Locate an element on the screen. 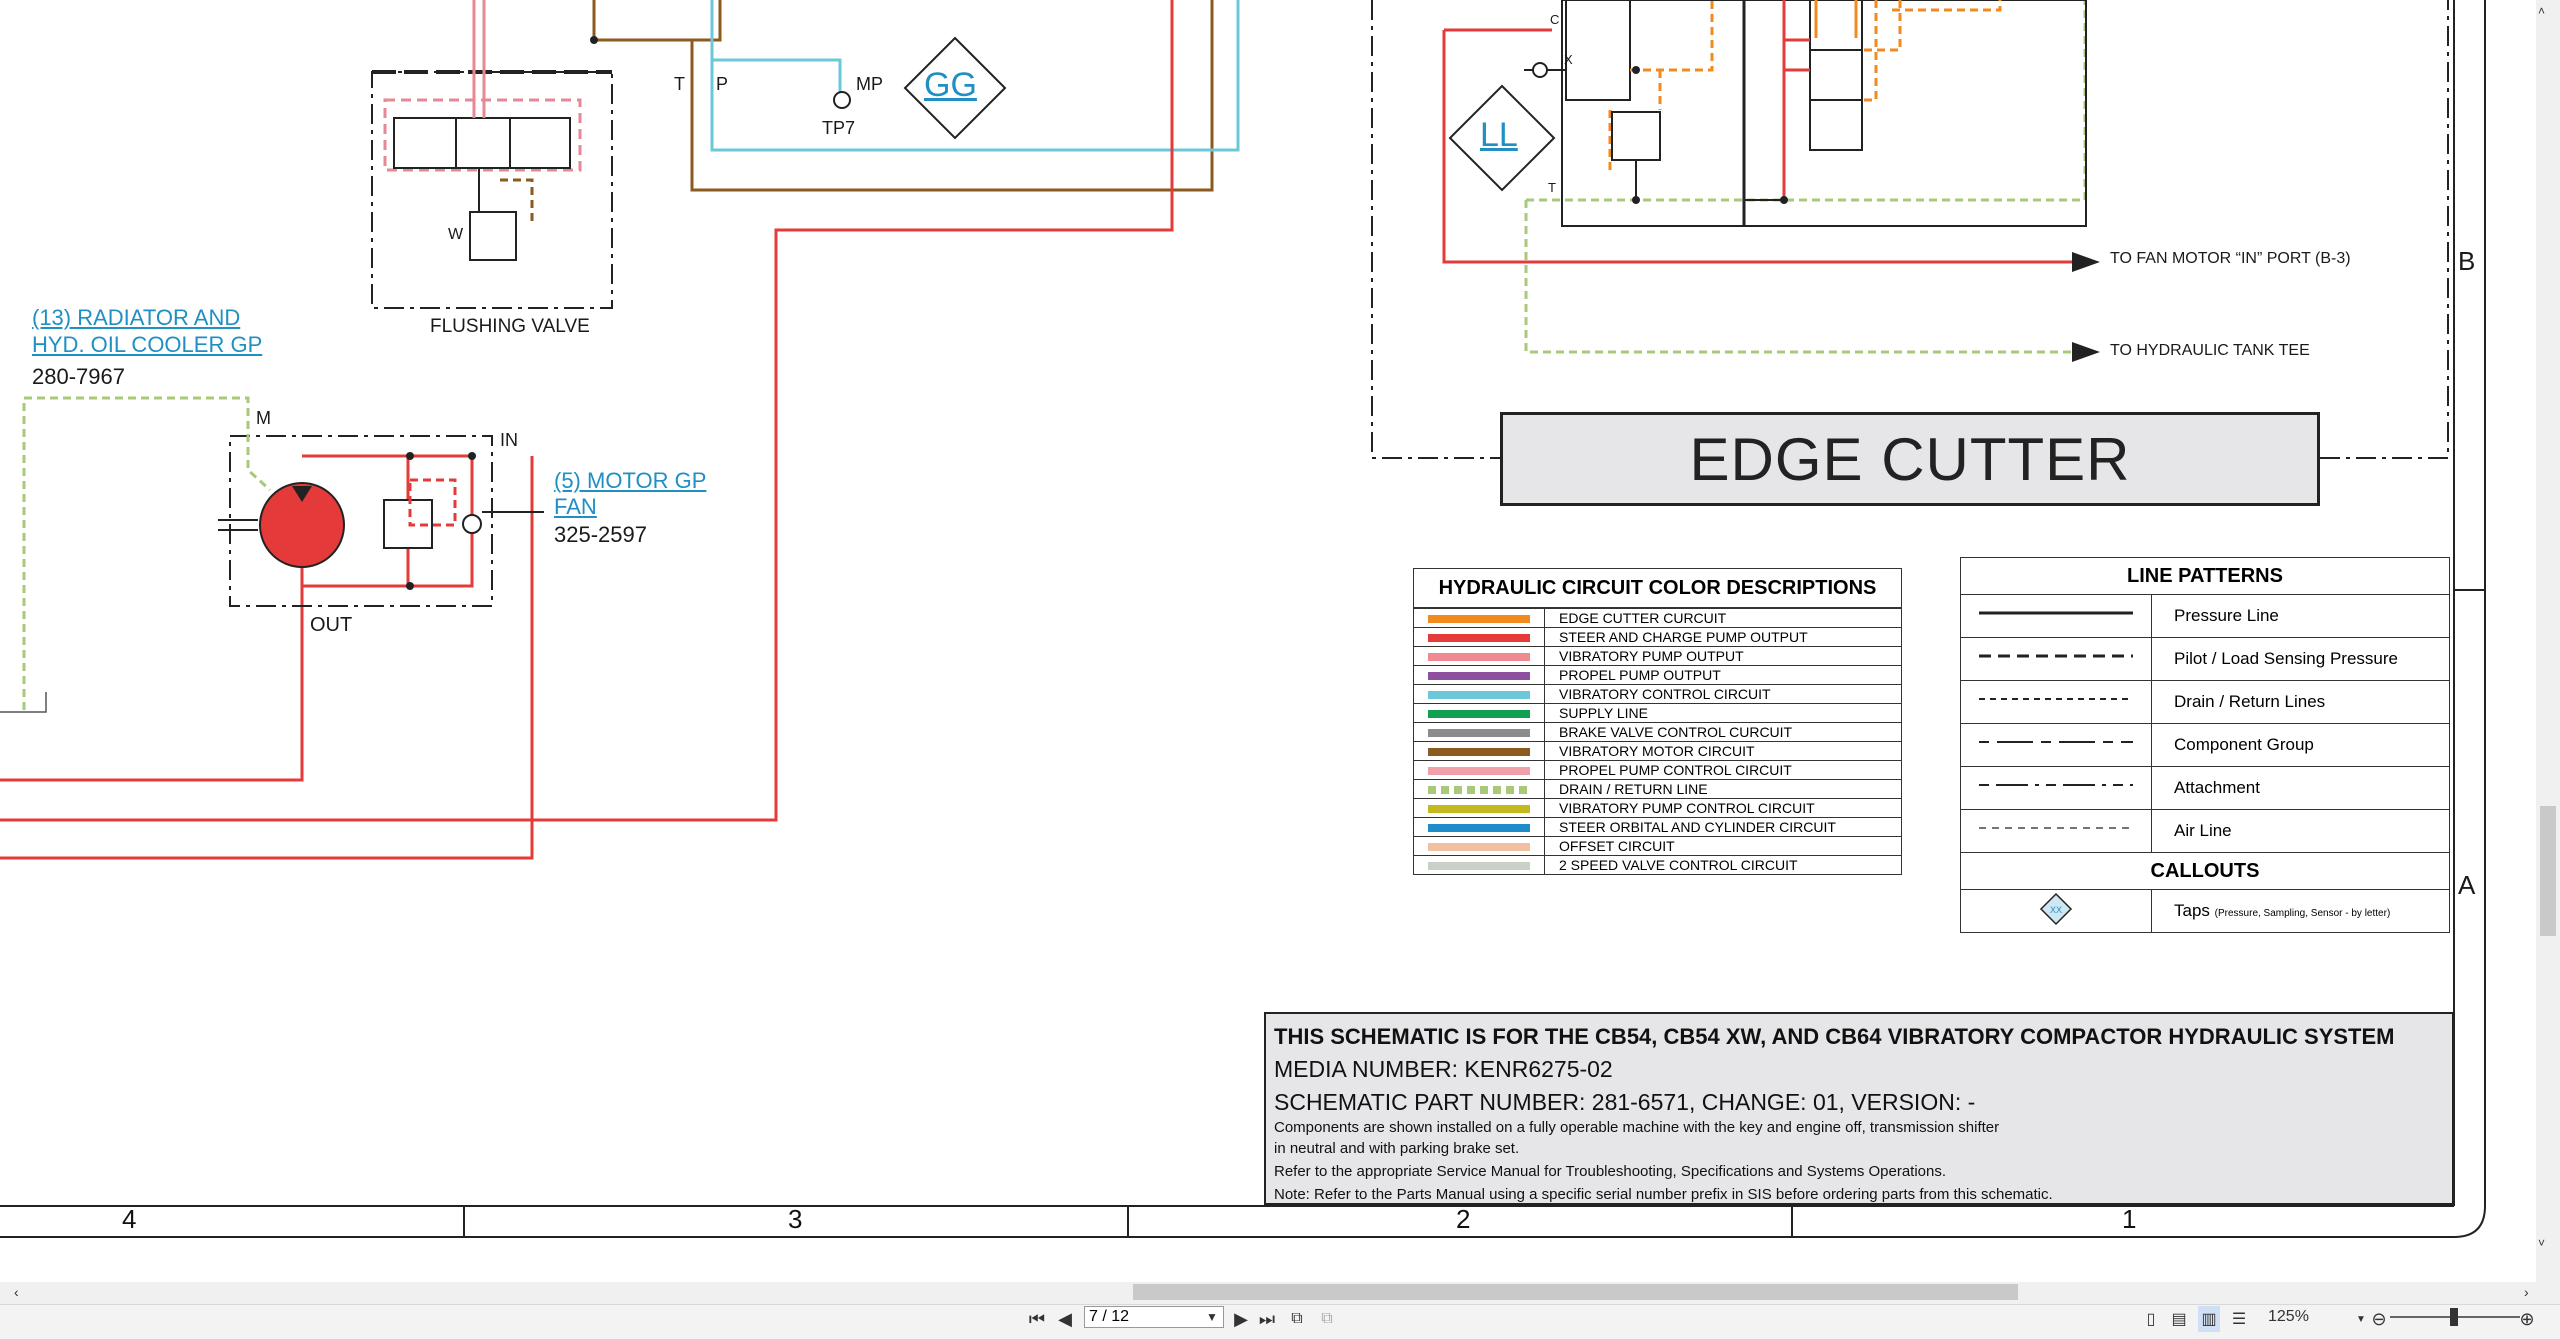  motor-link-line2: FAN is located at coordinates (575, 507).